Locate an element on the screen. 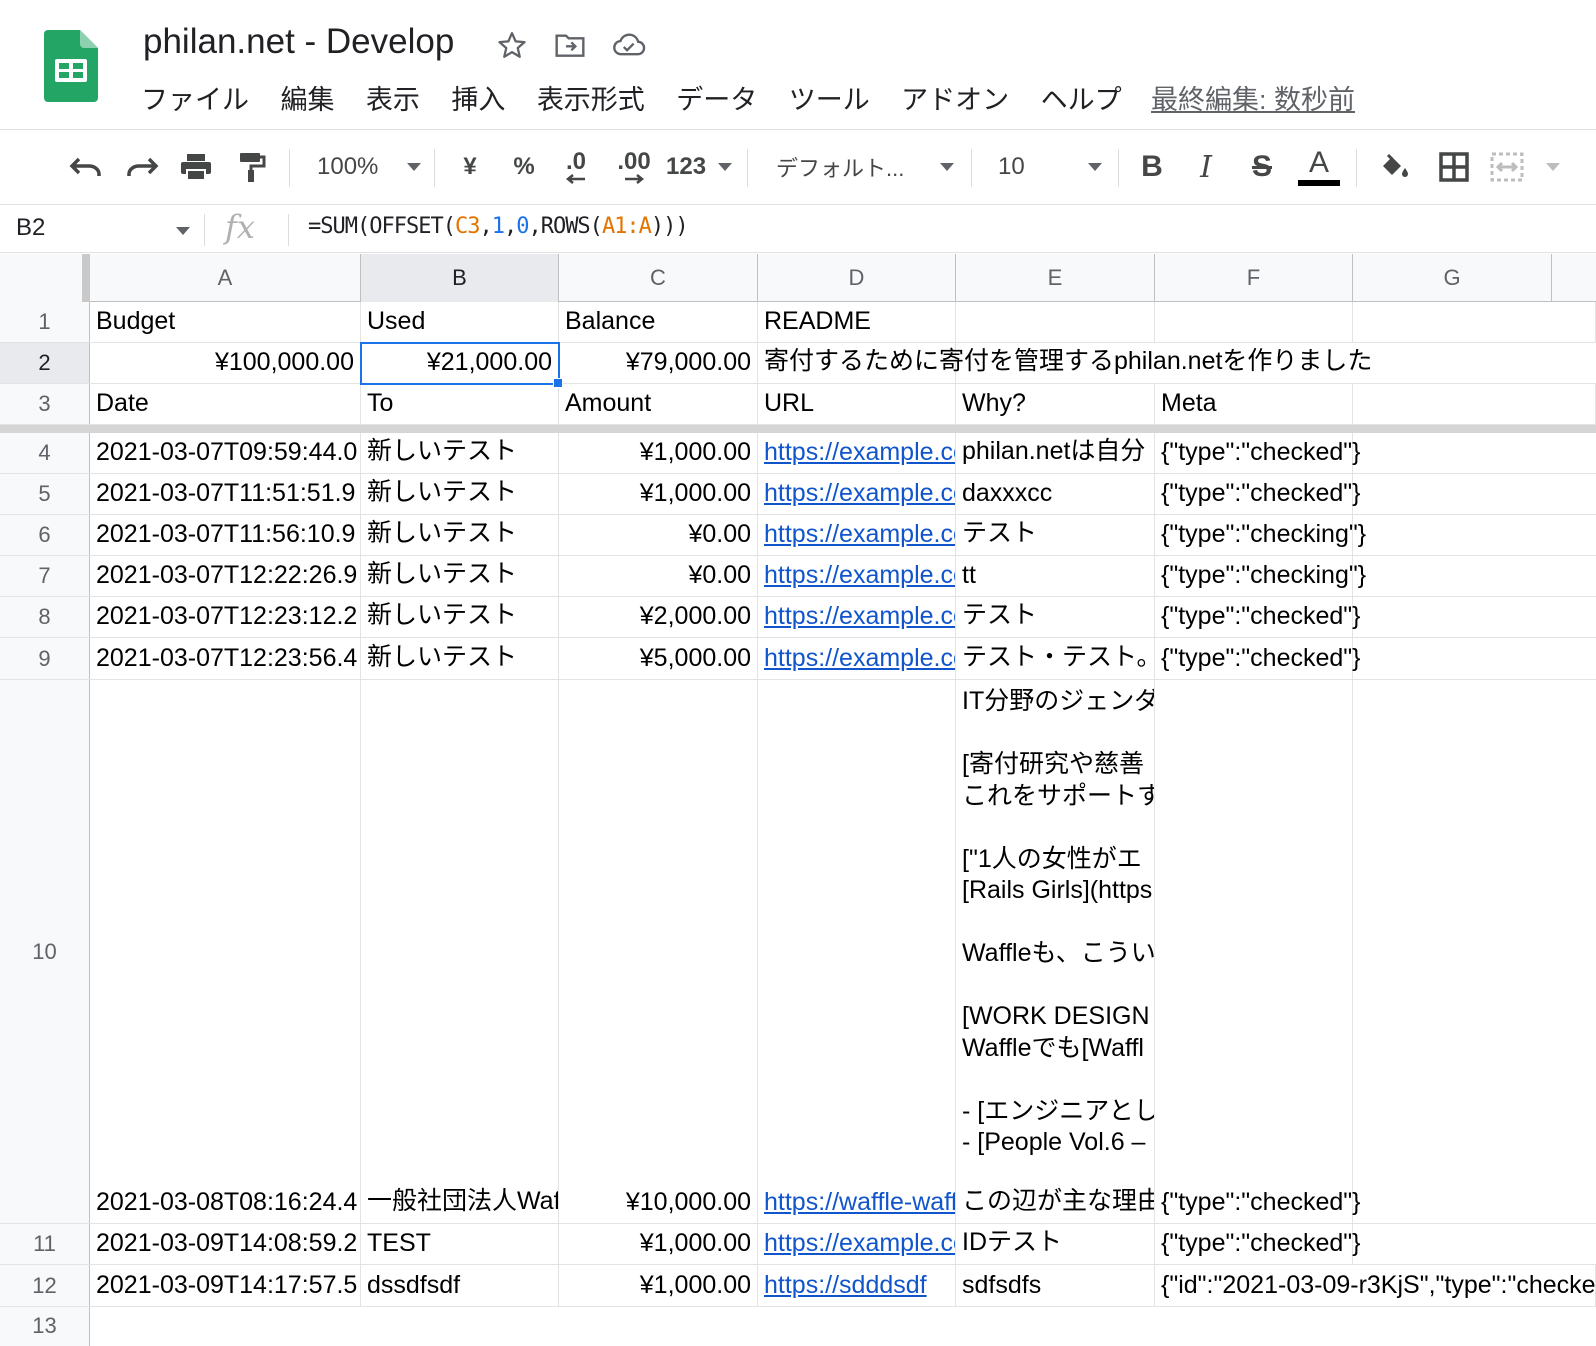 The image size is (1596, 1346). cell-c2: ¥79,000.00 is located at coordinates (658, 363).